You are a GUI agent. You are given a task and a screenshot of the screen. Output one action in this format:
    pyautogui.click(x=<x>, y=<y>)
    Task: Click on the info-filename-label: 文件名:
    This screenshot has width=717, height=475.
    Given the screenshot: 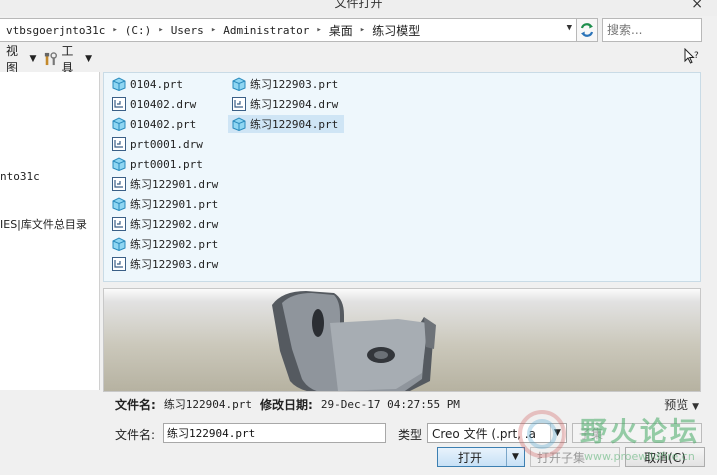 What is the action you would take?
    pyautogui.click(x=135, y=404)
    